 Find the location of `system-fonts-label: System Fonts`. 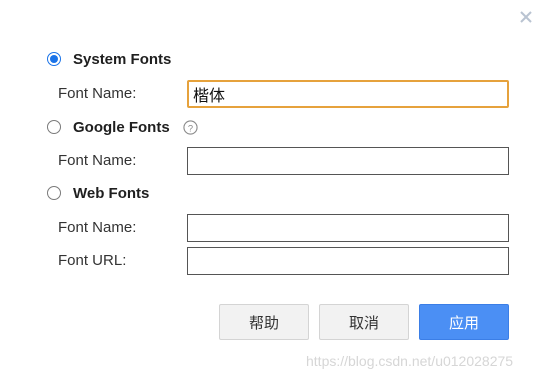

system-fonts-label: System Fonts is located at coordinates (122, 59).